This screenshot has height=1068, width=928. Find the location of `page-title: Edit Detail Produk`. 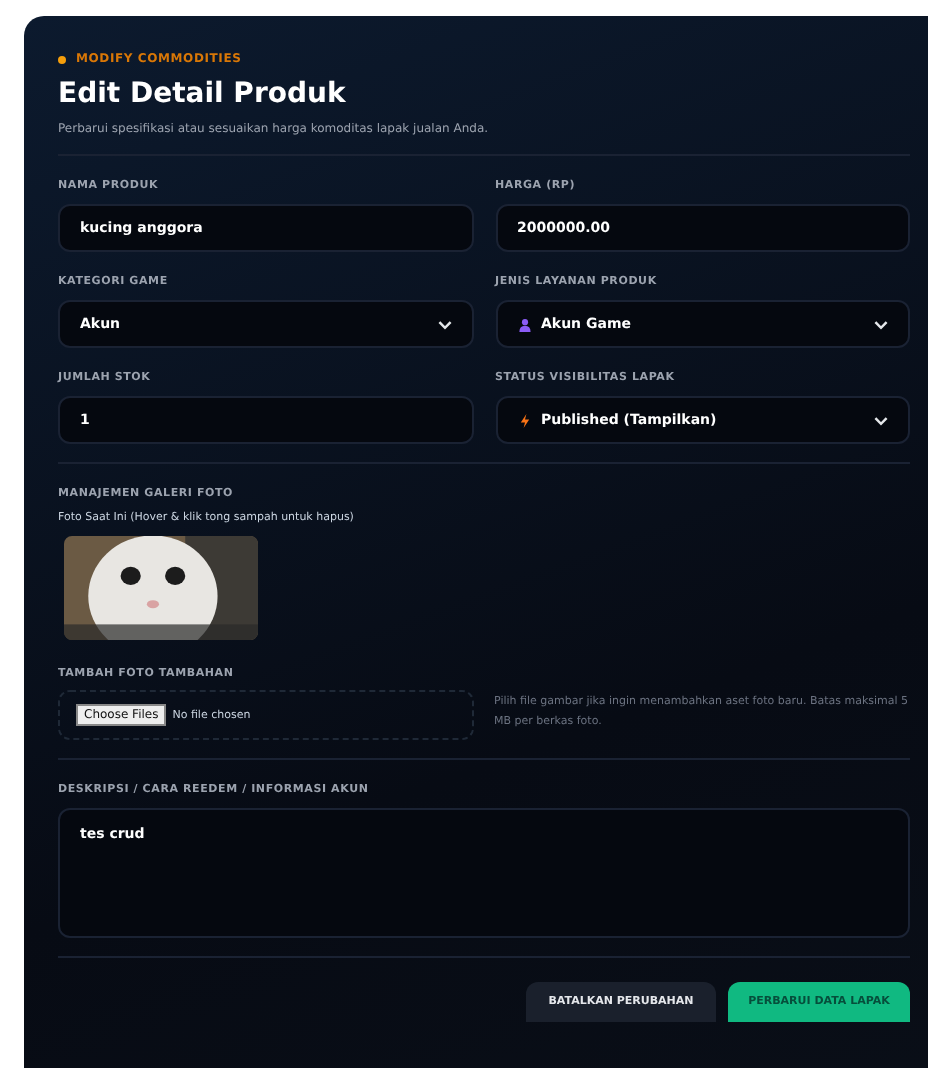

page-title: Edit Detail Produk is located at coordinates (203, 95).